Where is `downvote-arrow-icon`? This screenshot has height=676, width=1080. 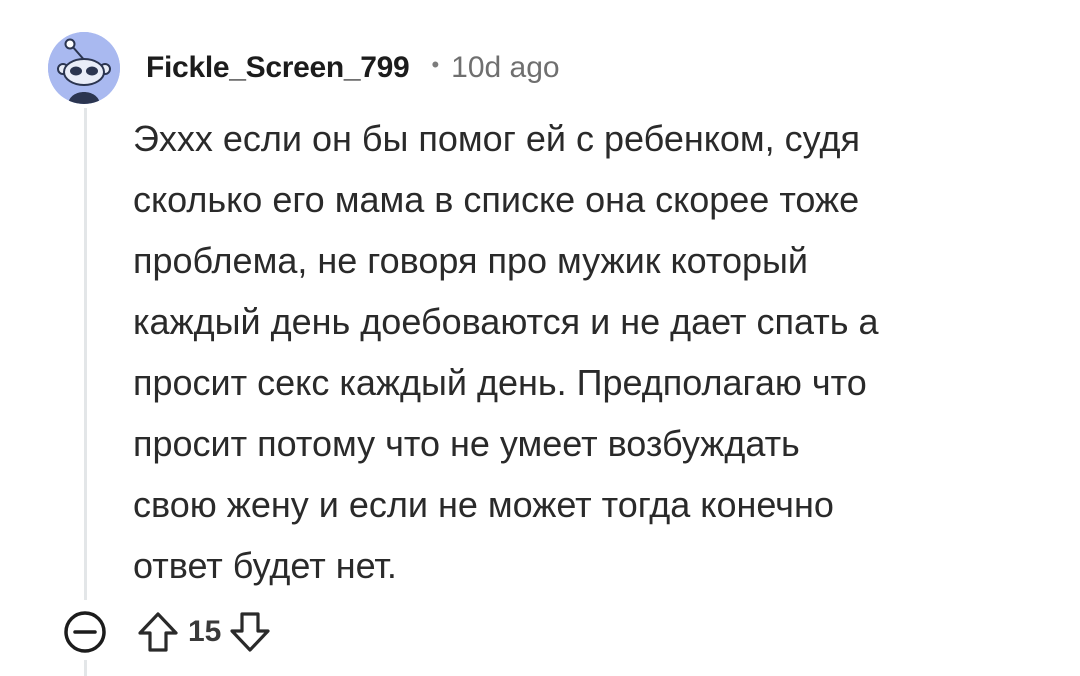 downvote-arrow-icon is located at coordinates (250, 632).